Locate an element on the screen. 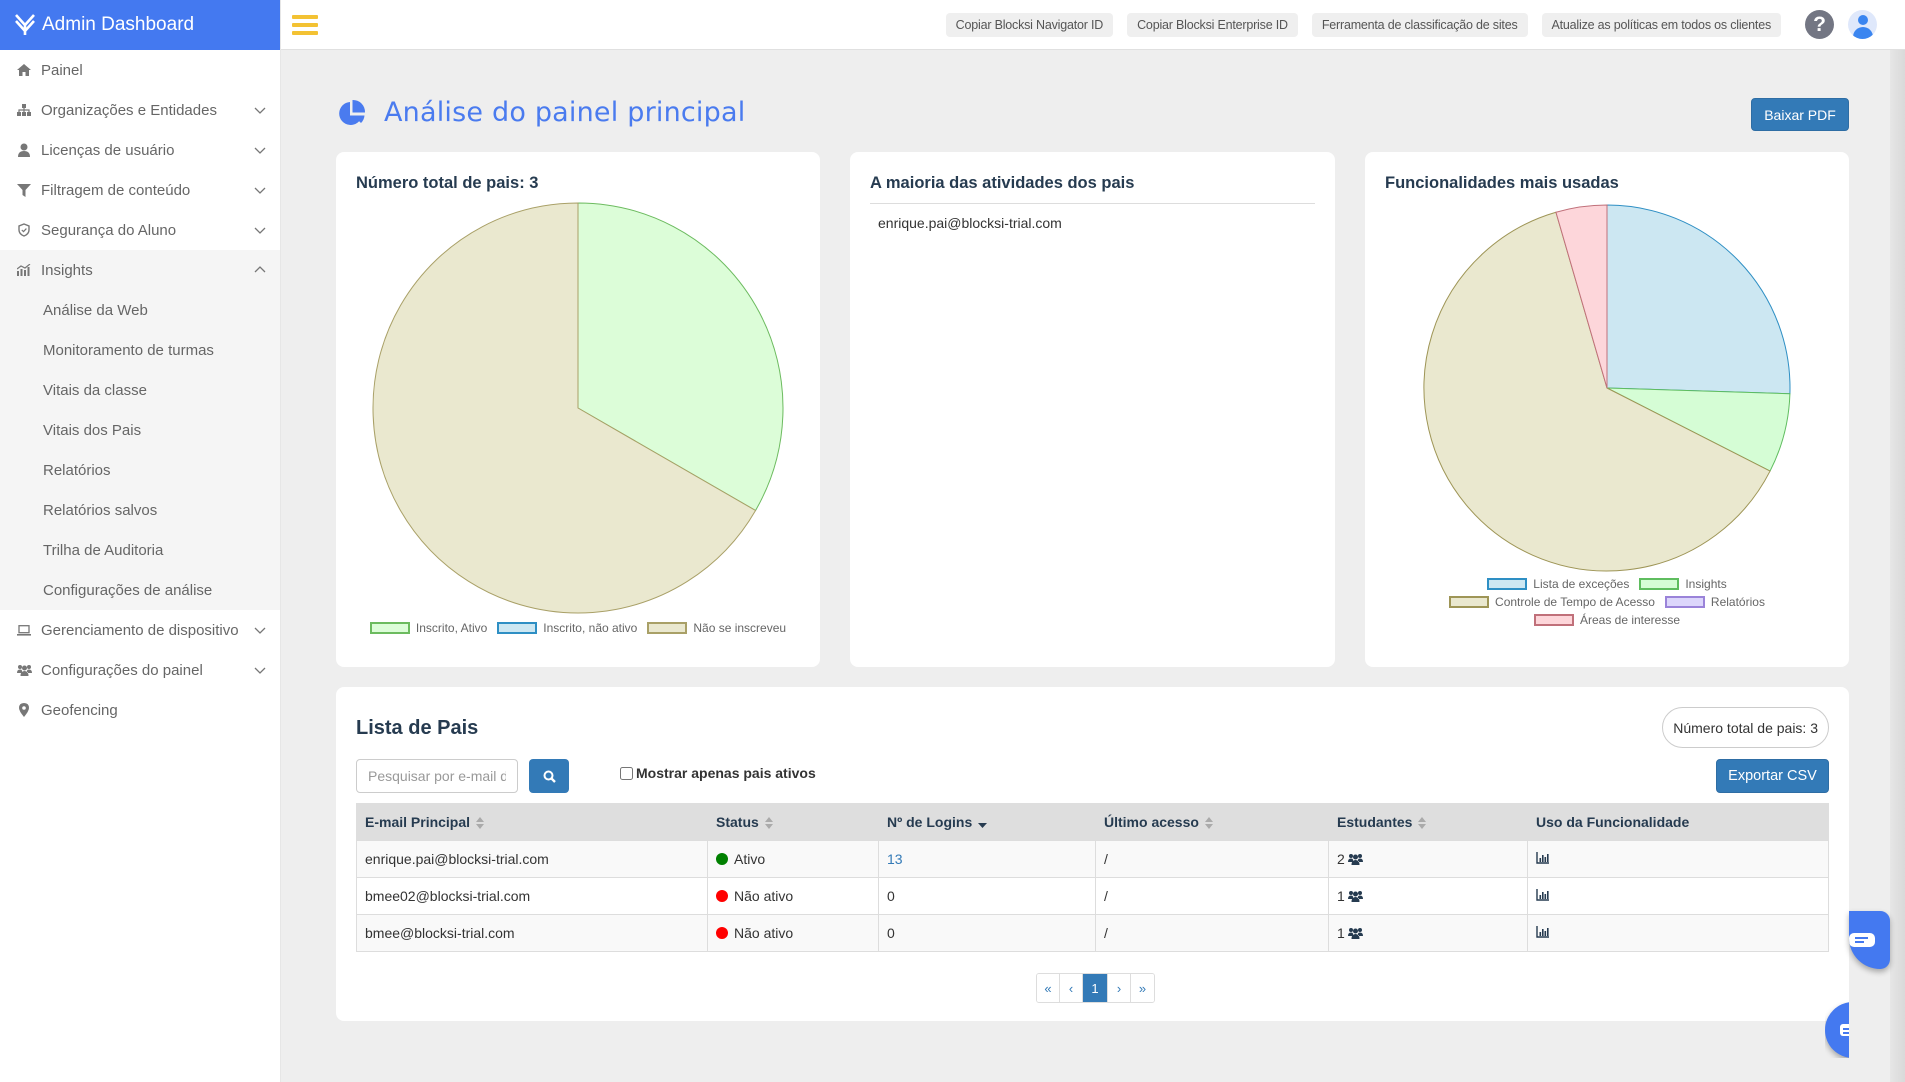  sidebar-item-insights: Insights is located at coordinates (140, 270).